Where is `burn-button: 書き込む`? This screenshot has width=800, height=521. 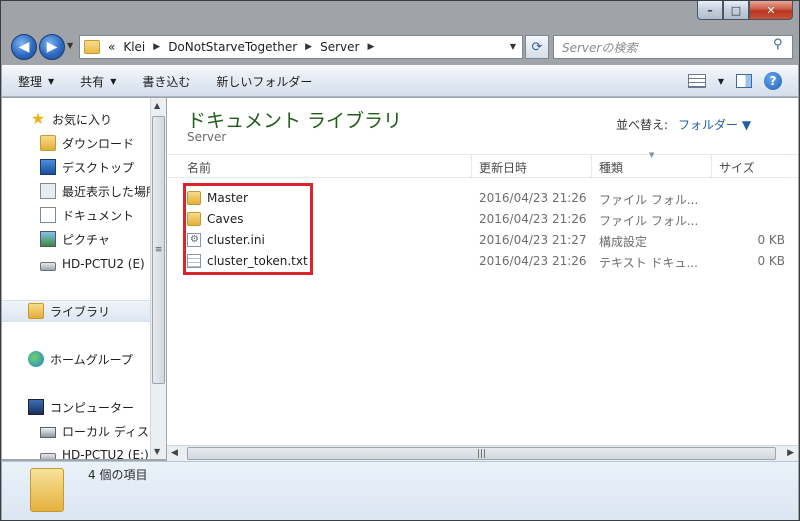 burn-button: 書き込む is located at coordinates (166, 81).